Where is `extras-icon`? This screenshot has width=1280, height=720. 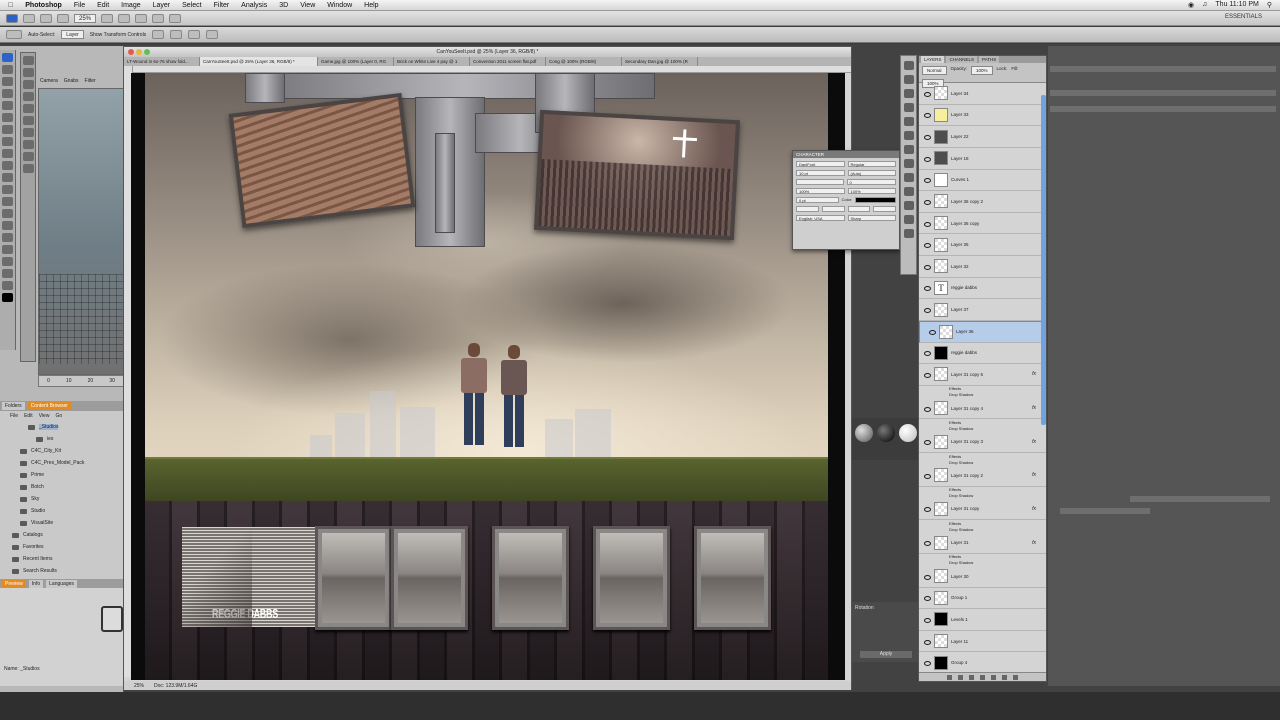
extras-icon is located at coordinates (63, 18).